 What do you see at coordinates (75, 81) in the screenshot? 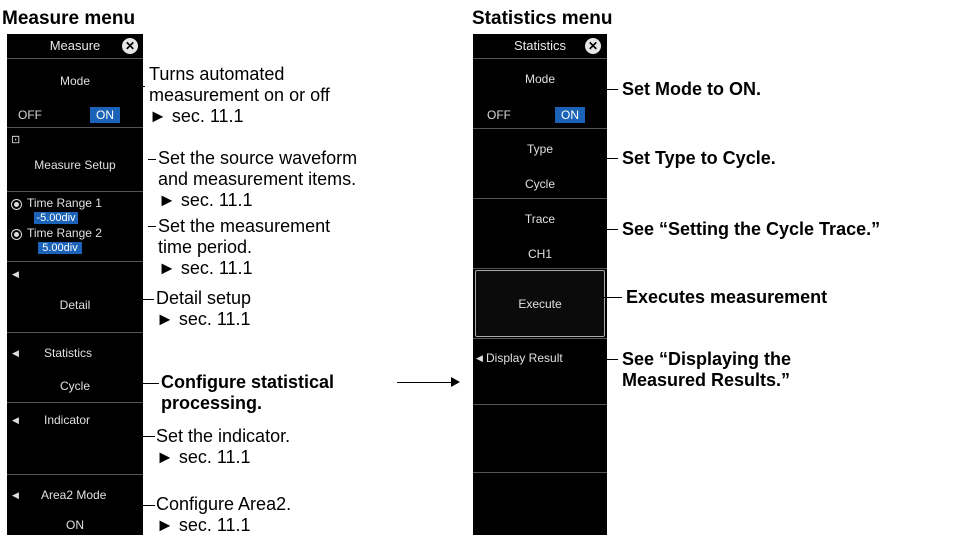
I see `mode-label: Mode` at bounding box center [75, 81].